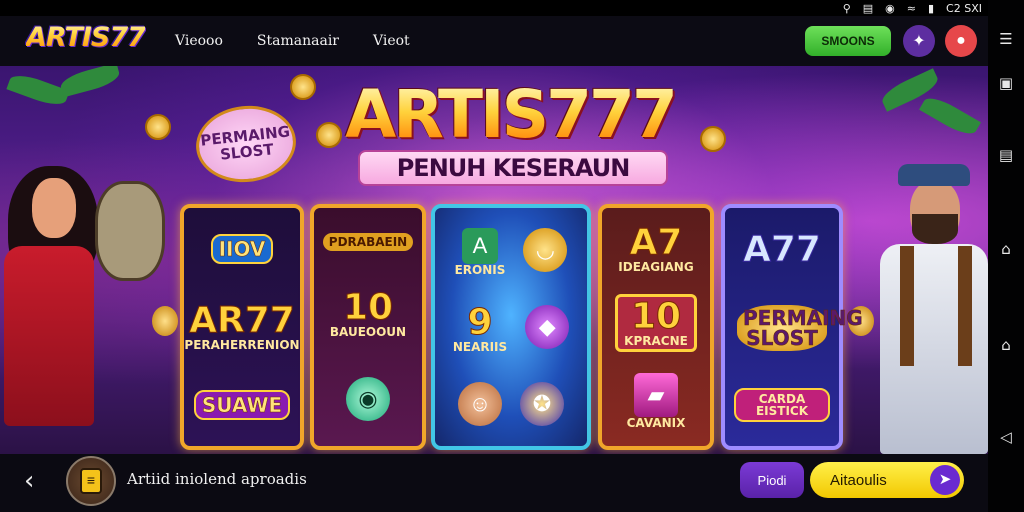 This screenshot has height=512, width=1024. What do you see at coordinates (1006, 437) in the screenshot?
I see `back-icon: ◁` at bounding box center [1006, 437].